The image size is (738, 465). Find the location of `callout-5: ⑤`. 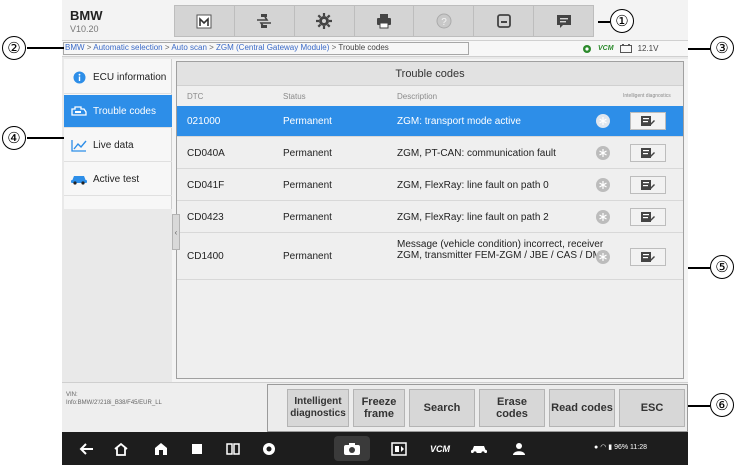

callout-5: ⑤ is located at coordinates (722, 267).